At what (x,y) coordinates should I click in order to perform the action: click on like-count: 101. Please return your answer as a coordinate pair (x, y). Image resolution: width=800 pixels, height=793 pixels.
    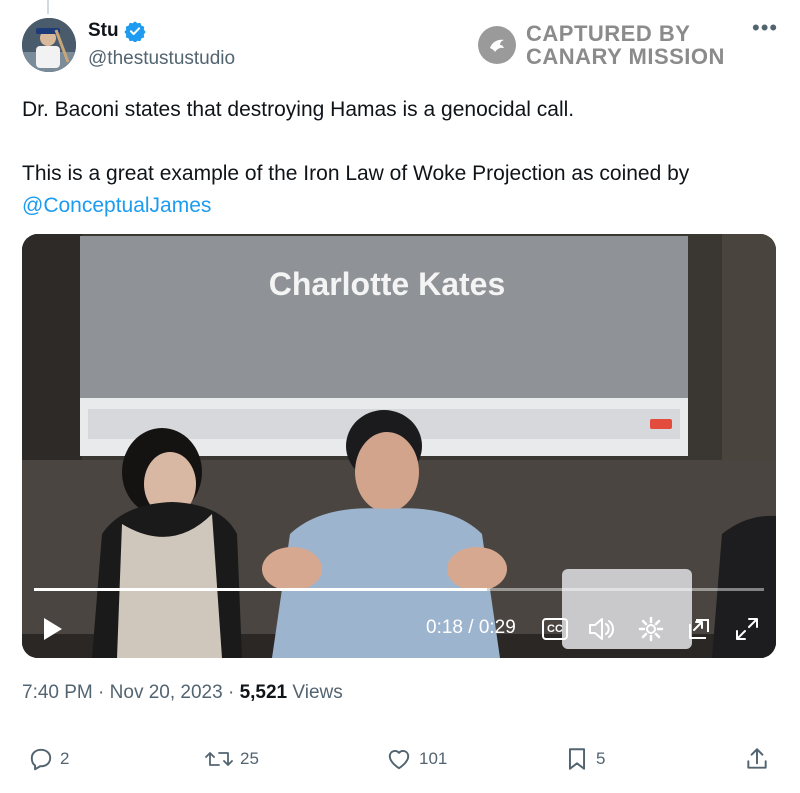
    Looking at the image, I should click on (433, 758).